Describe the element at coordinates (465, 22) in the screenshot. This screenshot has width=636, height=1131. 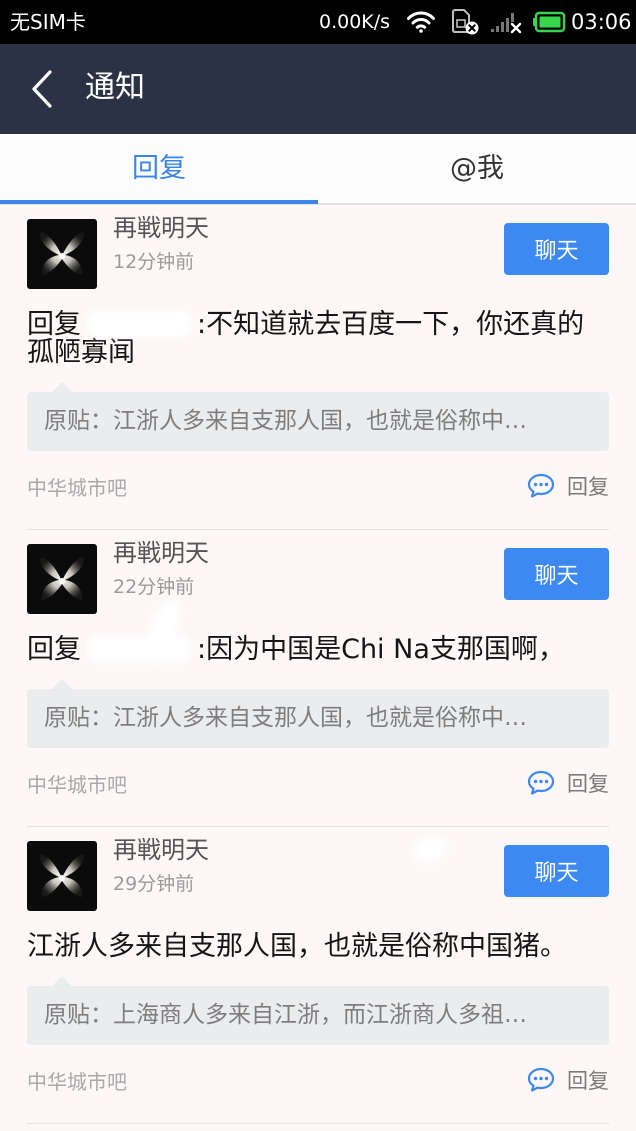
I see `sim-error-icon` at that location.